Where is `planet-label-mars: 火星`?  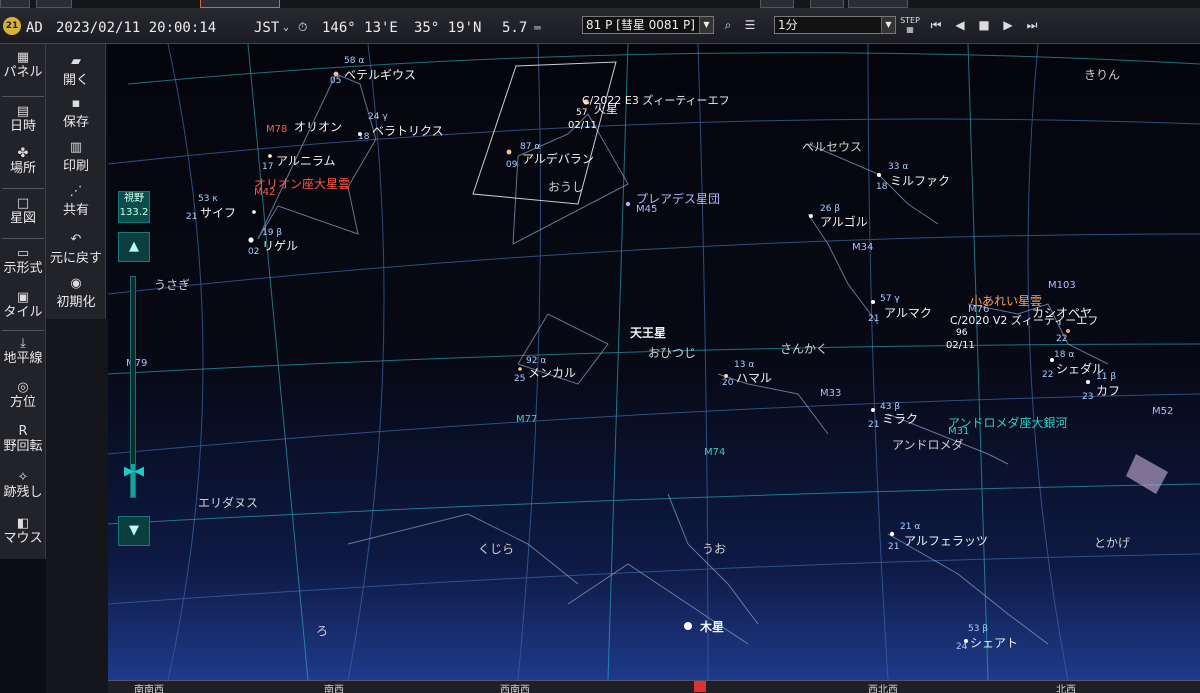
planet-label-mars: 火星 is located at coordinates (606, 108).